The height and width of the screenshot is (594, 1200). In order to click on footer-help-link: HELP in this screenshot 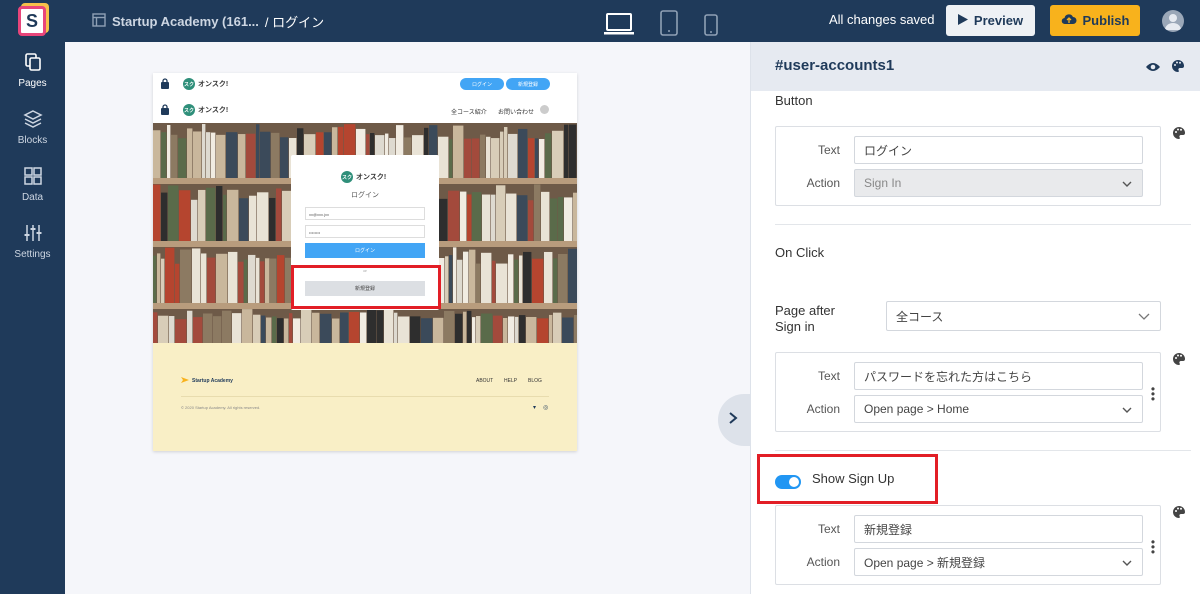, I will do `click(510, 381)`.